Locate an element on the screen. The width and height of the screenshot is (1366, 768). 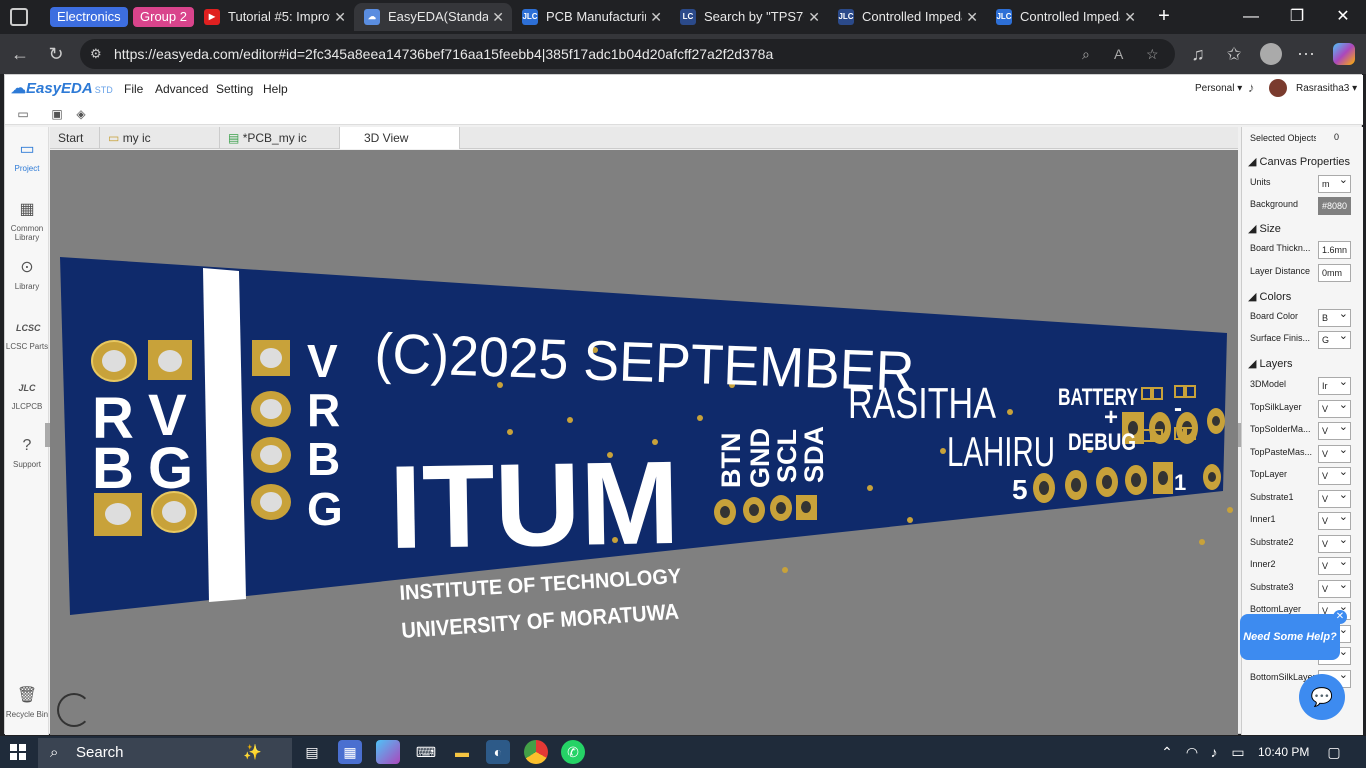
zoom-icon: ⌕ is located at coordinates (1086, 54).